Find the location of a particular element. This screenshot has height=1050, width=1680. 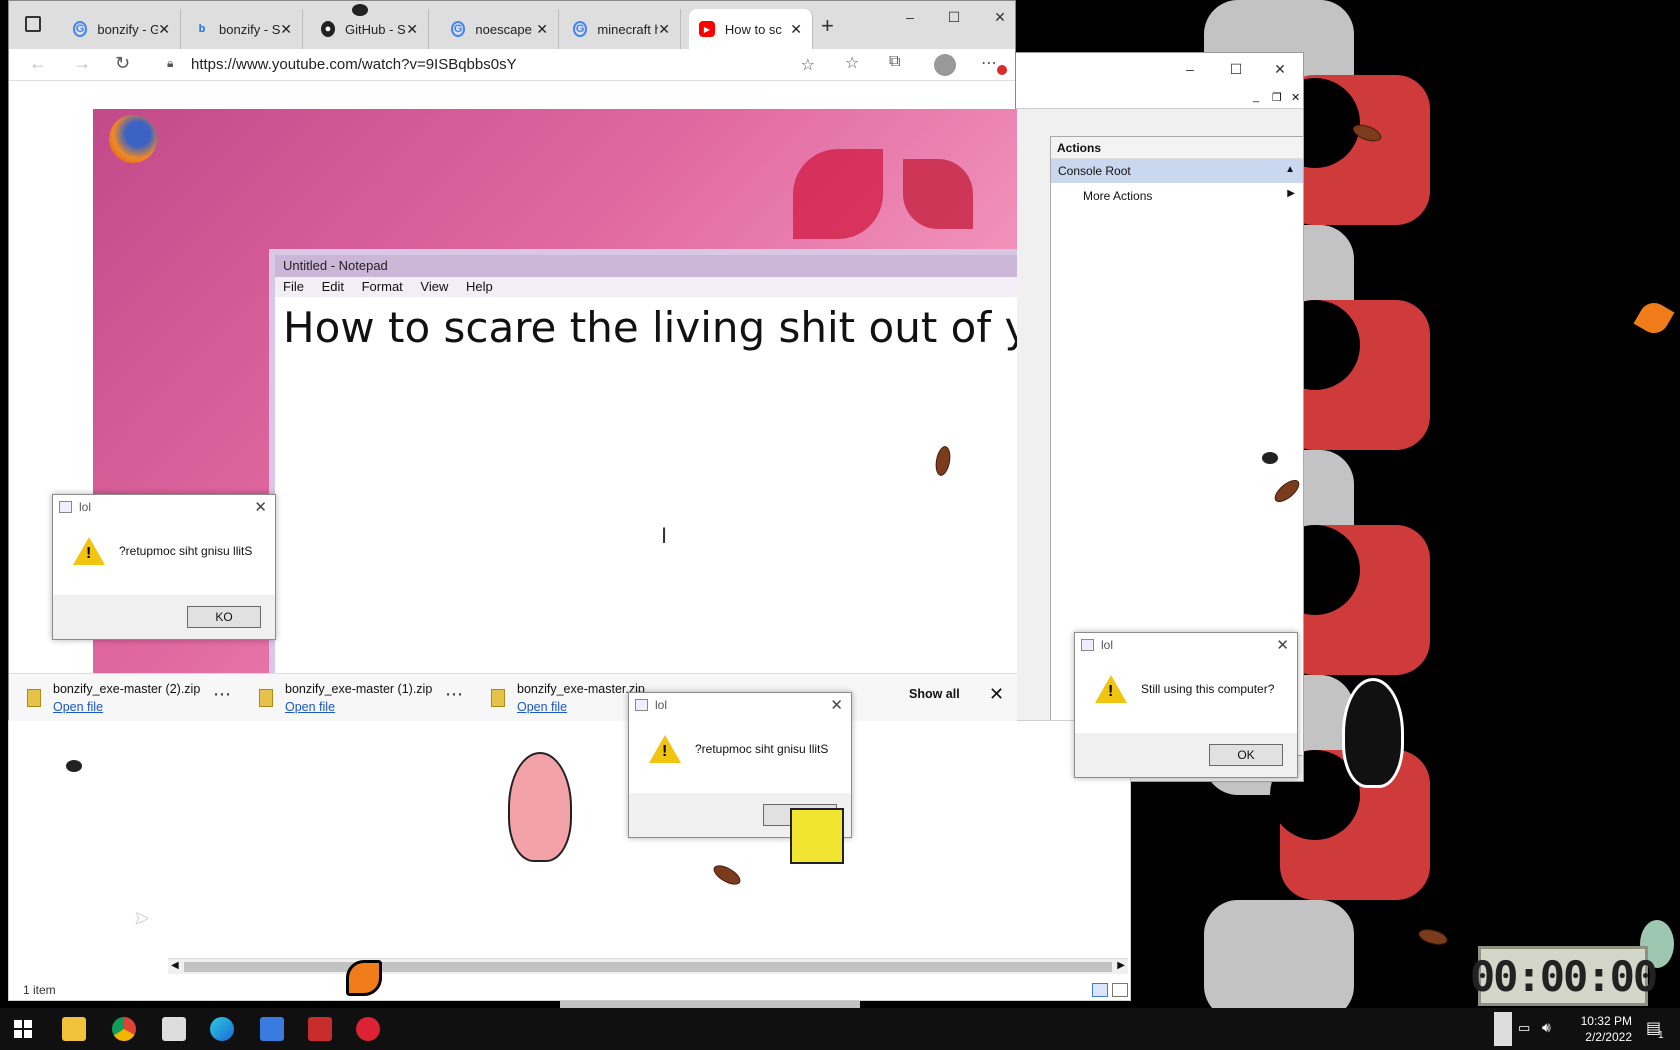

tab-4: G minecraft h ✕ is located at coordinates (622, 29).